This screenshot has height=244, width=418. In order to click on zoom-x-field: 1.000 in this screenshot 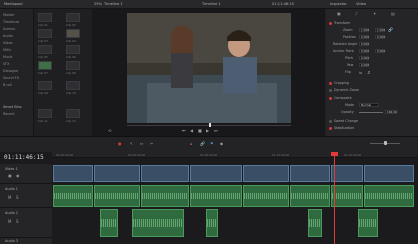, I will do `click(364, 30)`.